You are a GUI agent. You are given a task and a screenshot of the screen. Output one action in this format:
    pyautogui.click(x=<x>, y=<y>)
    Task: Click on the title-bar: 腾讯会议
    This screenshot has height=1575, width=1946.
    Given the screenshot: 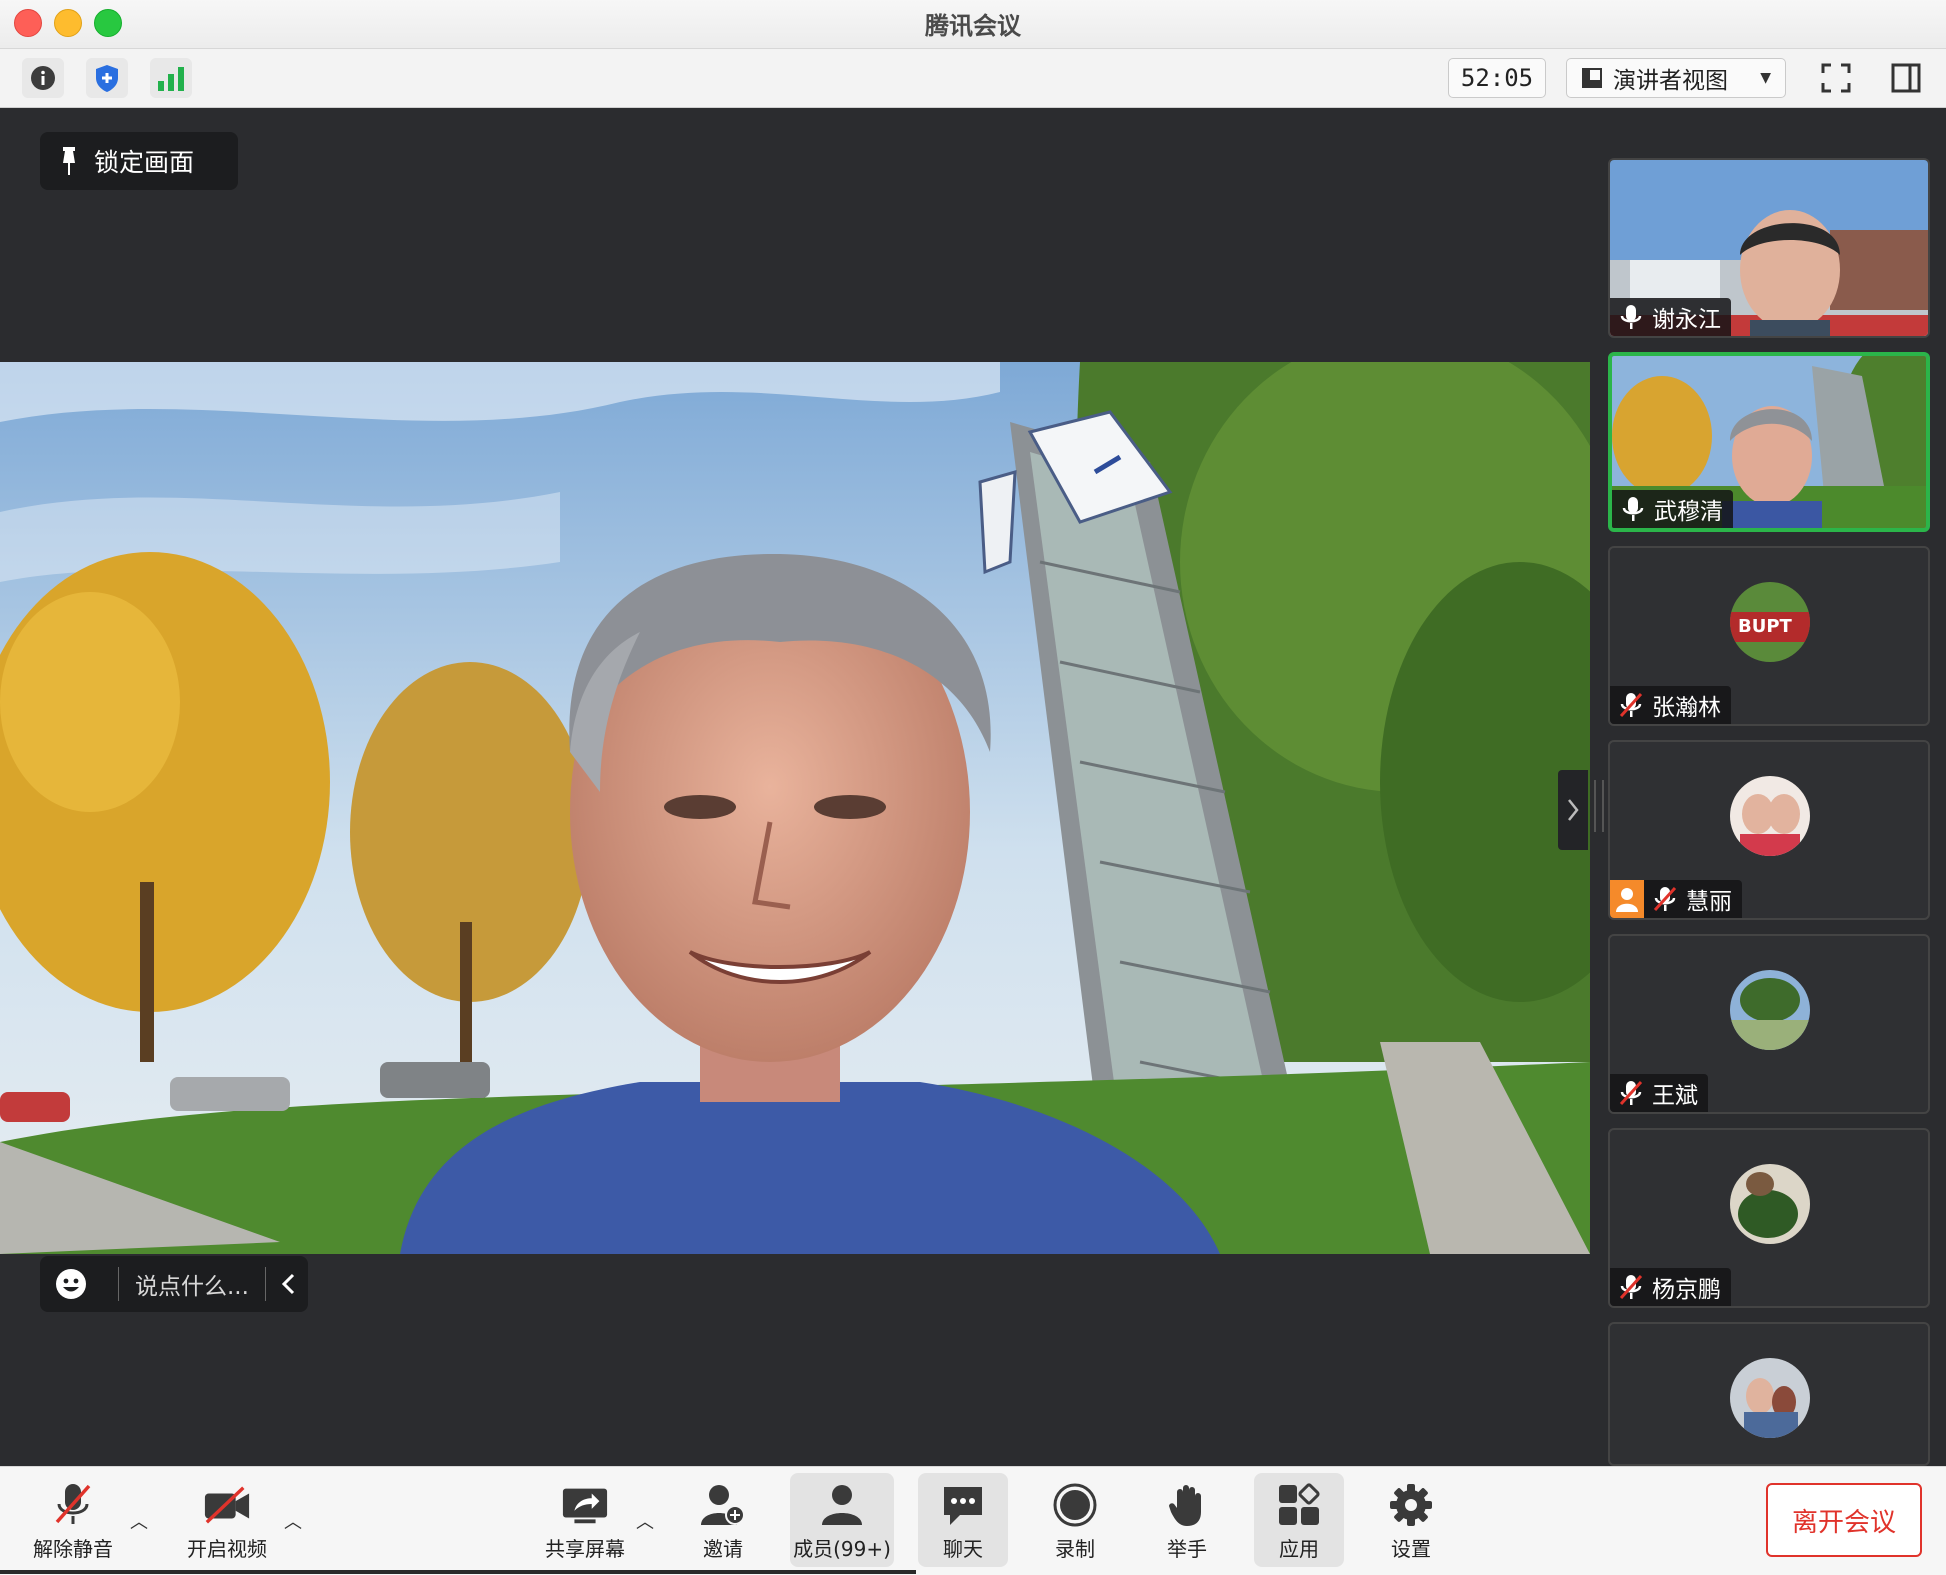 What is the action you would take?
    pyautogui.click(x=973, y=24)
    